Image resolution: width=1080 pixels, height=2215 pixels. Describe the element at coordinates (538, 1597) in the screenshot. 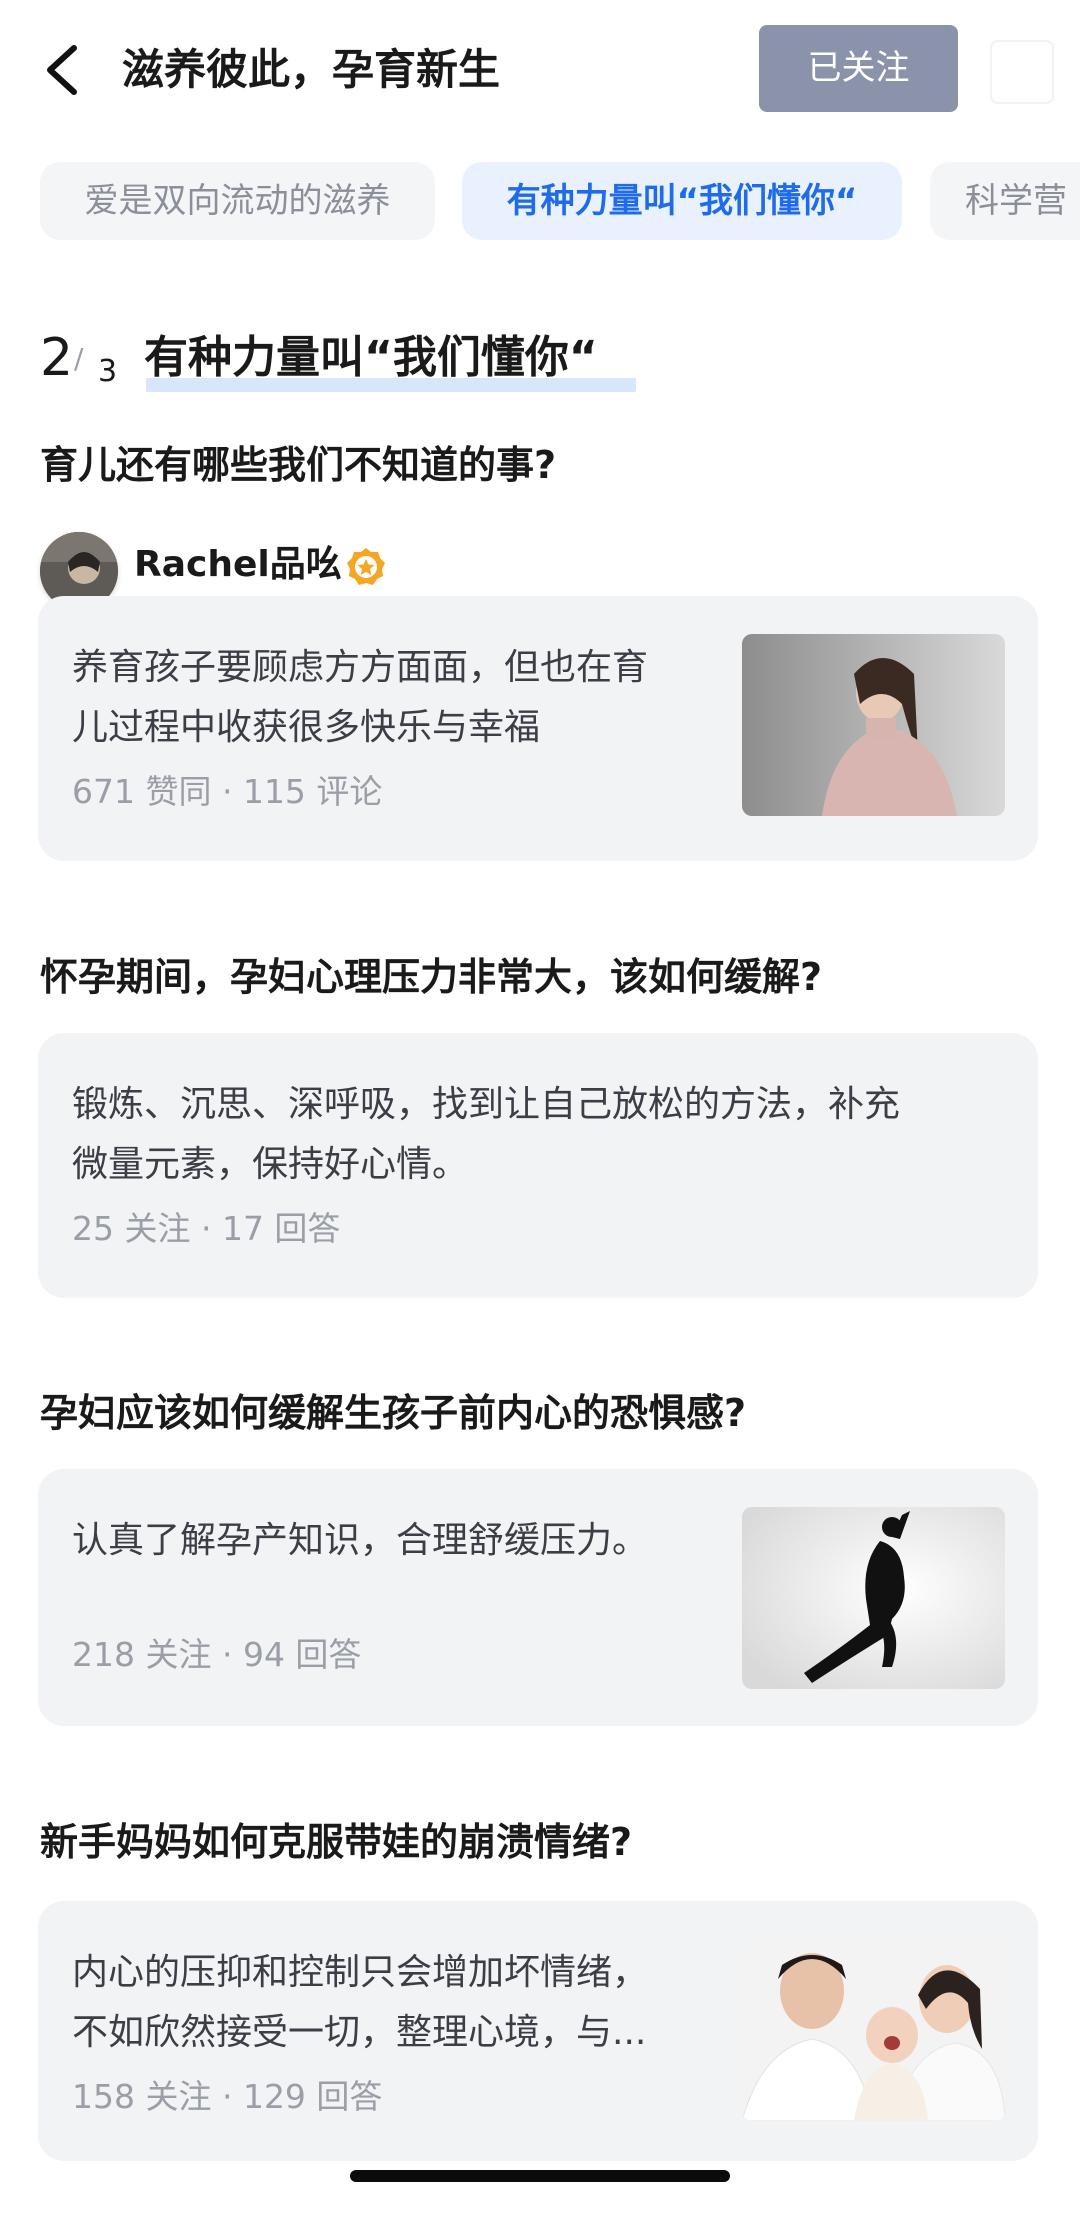

I see `answer-card: 认真了解孕产知识，合理舒缓压力。 218 关注 · 94 回答` at that location.